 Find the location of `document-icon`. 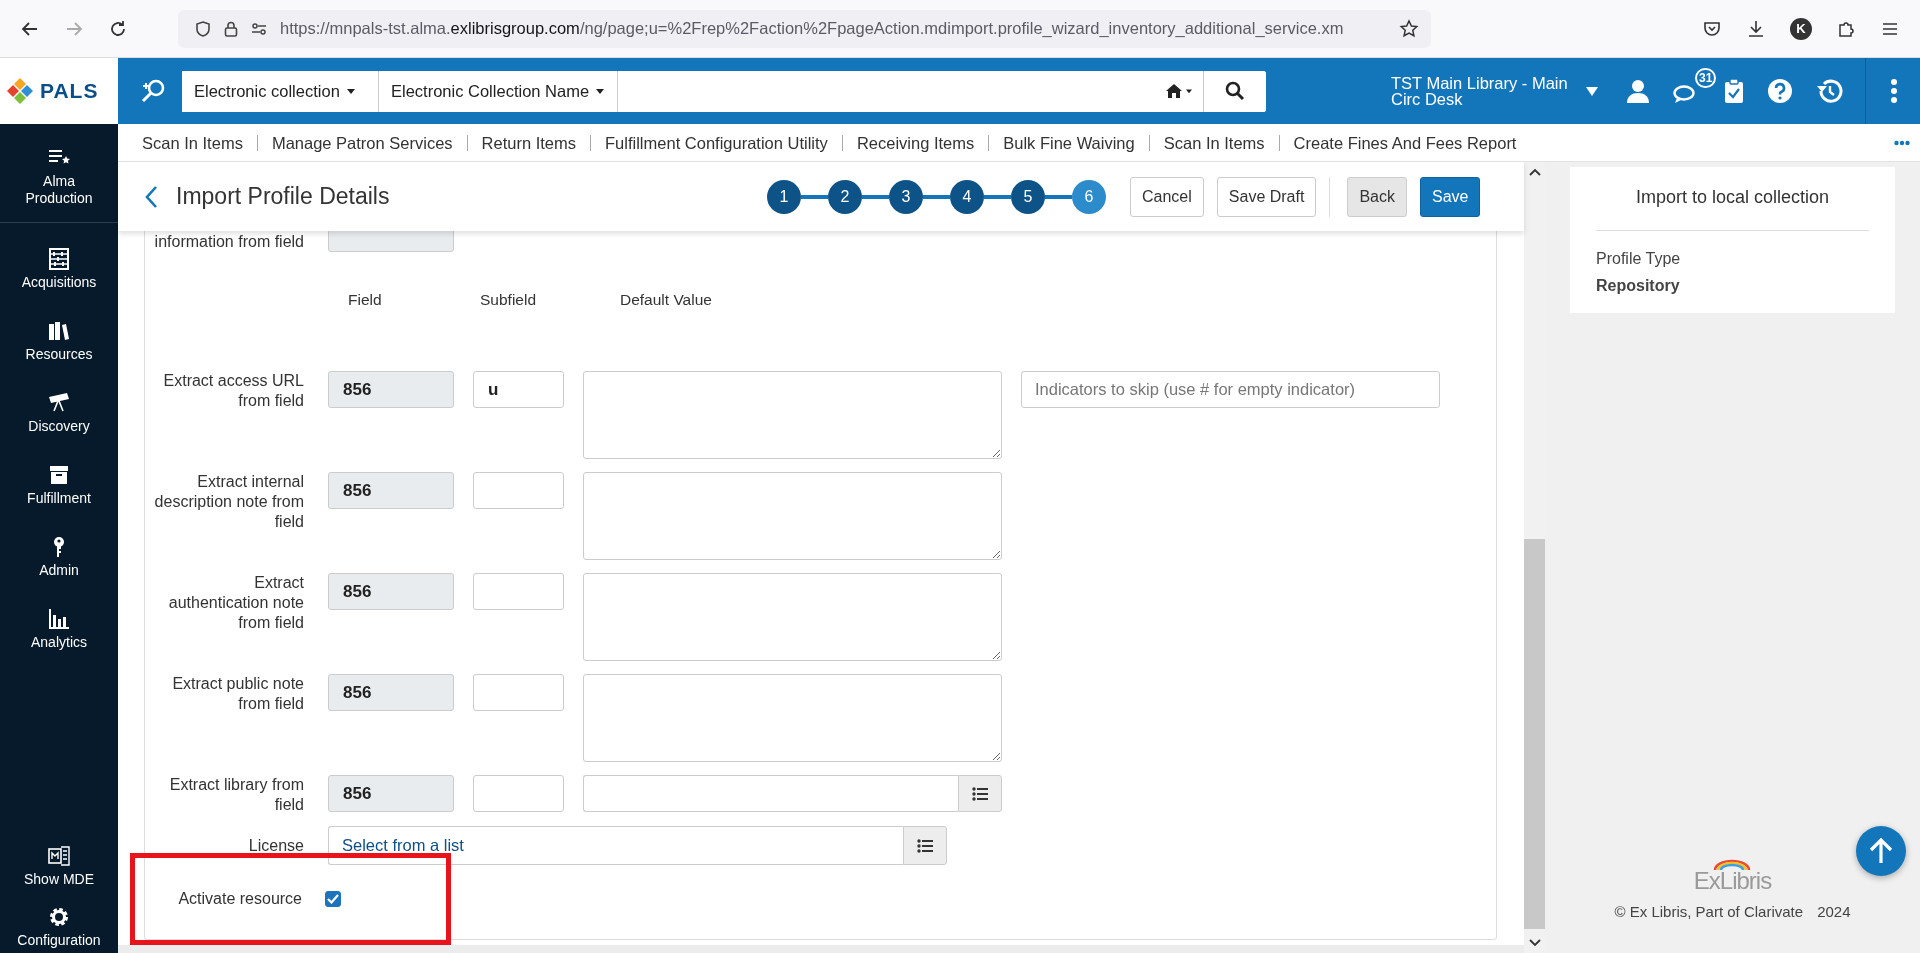

document-icon is located at coordinates (59, 856).